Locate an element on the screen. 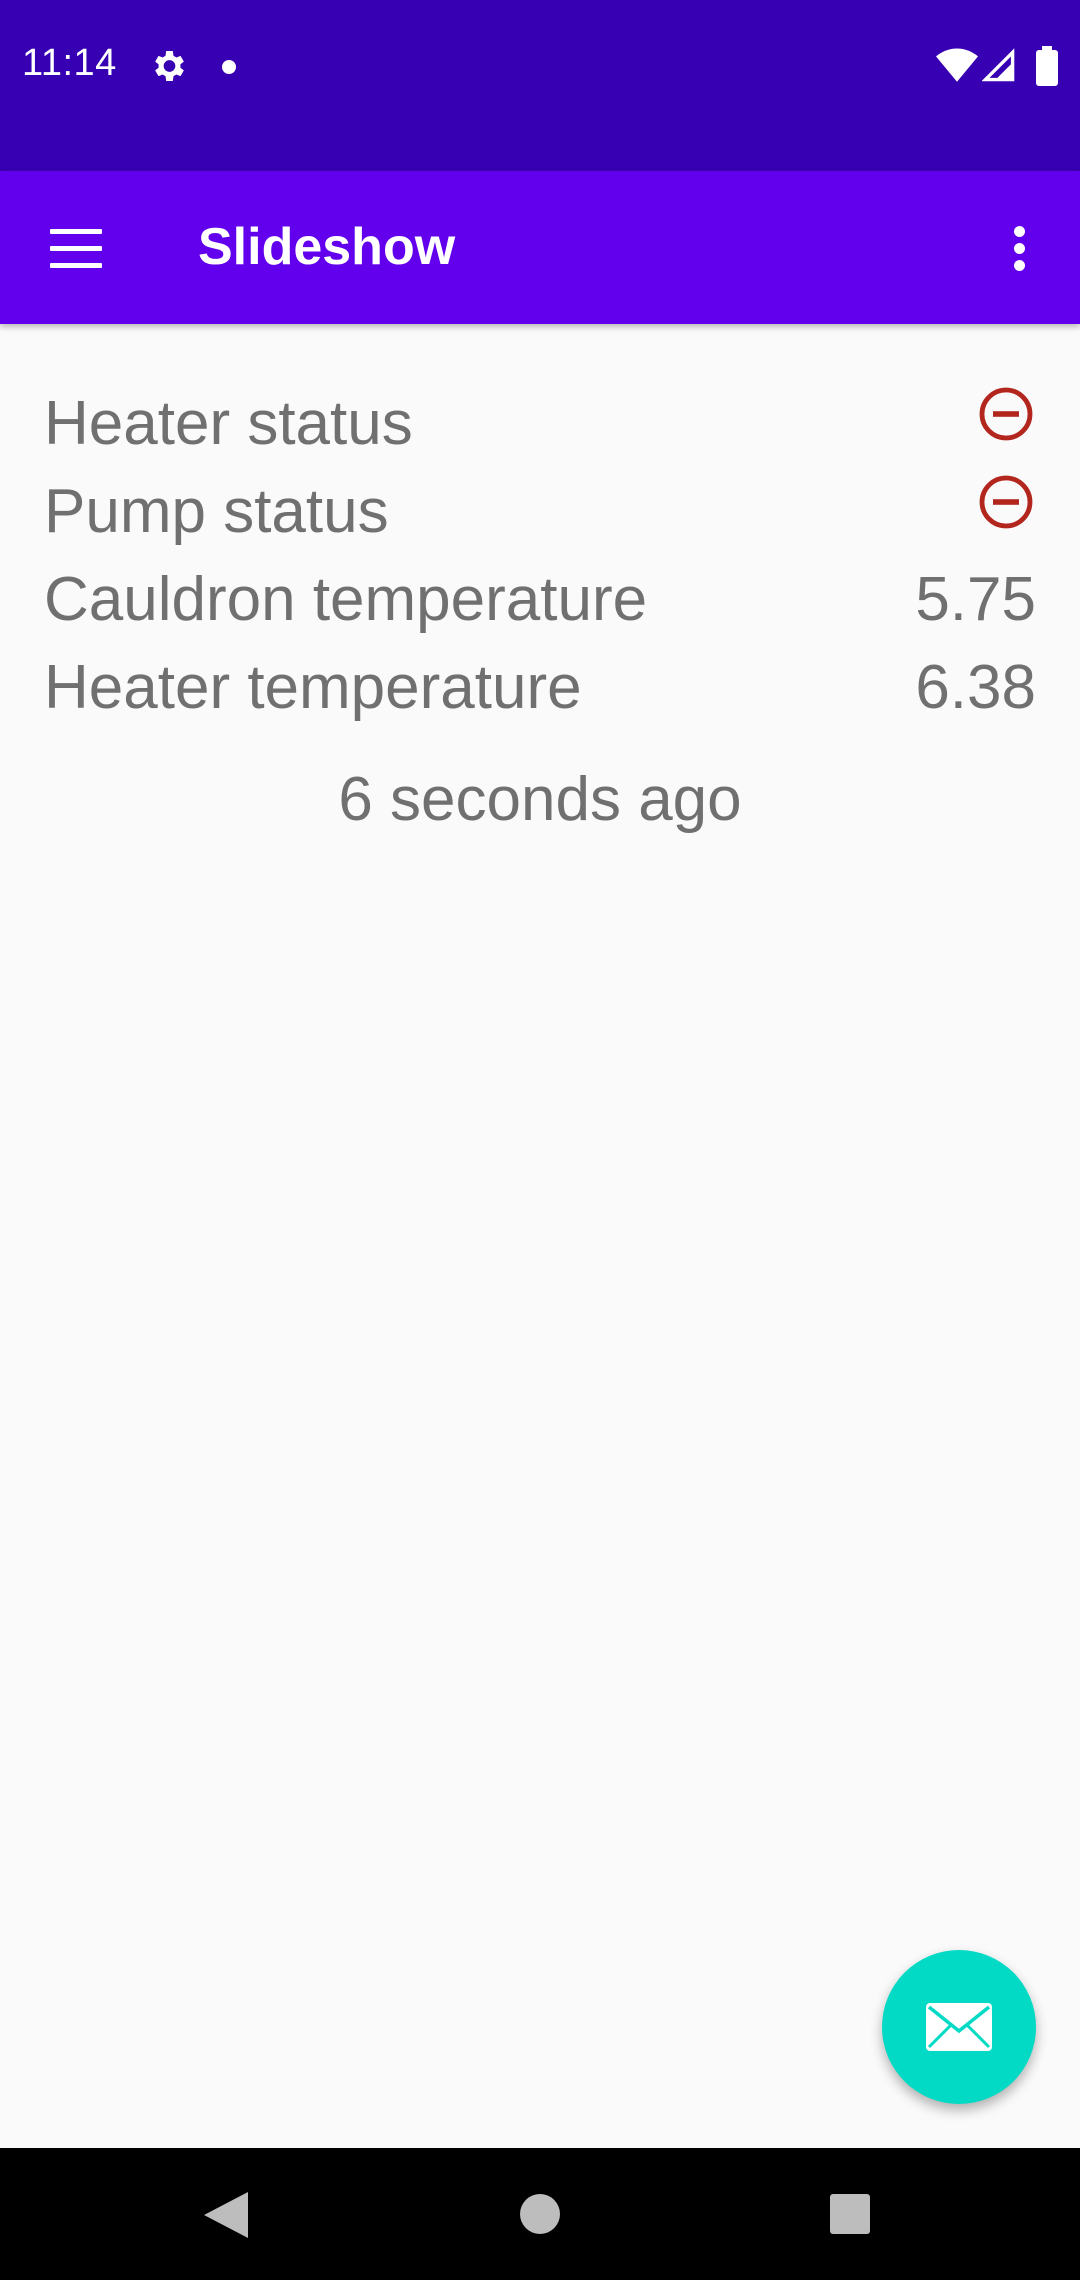 Image resolution: width=1080 pixels, height=2280 pixels. email-fab-button is located at coordinates (959, 2027).